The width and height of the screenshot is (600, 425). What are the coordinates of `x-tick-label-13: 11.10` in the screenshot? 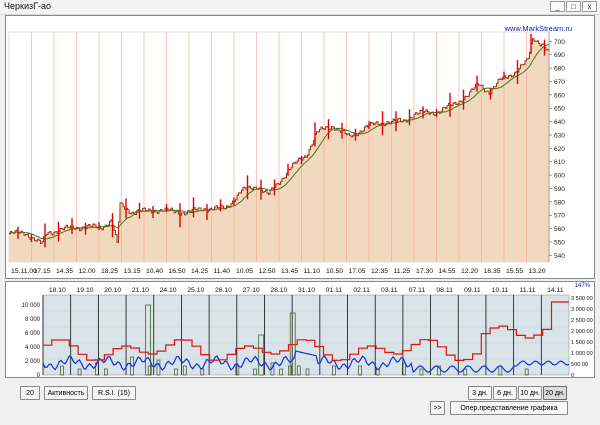 It's located at (312, 271).